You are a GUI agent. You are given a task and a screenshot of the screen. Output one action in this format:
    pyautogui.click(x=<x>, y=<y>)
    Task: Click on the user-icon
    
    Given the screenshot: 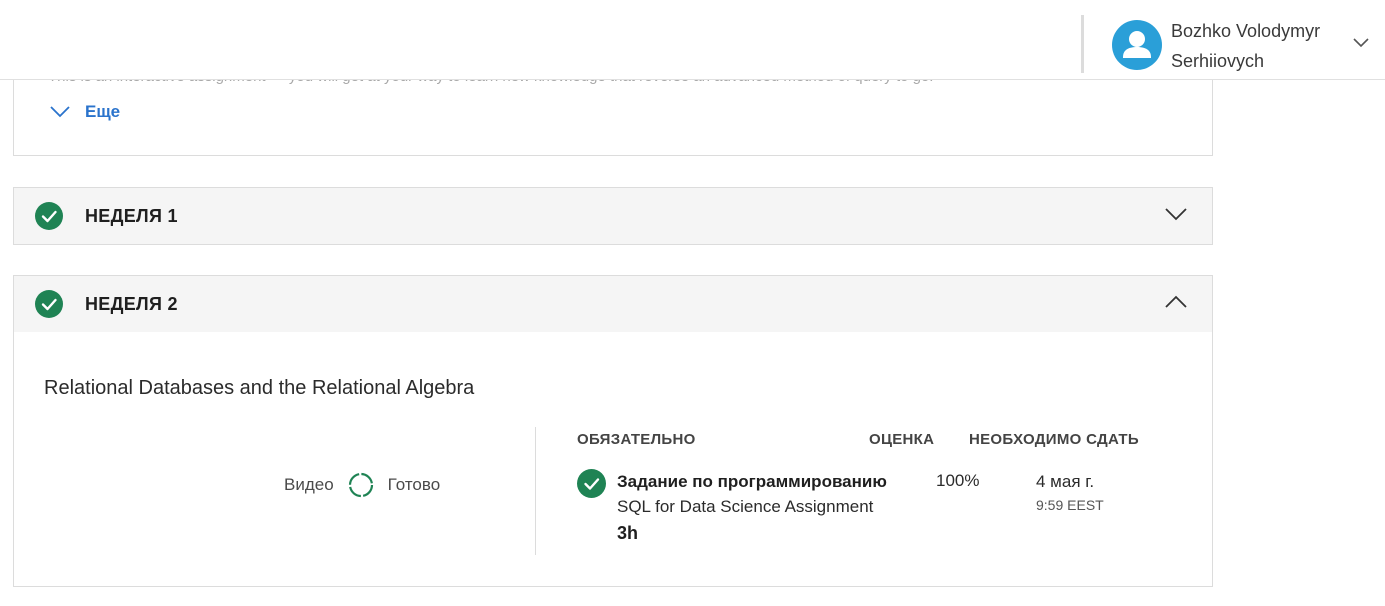 What is the action you would take?
    pyautogui.click(x=1137, y=44)
    